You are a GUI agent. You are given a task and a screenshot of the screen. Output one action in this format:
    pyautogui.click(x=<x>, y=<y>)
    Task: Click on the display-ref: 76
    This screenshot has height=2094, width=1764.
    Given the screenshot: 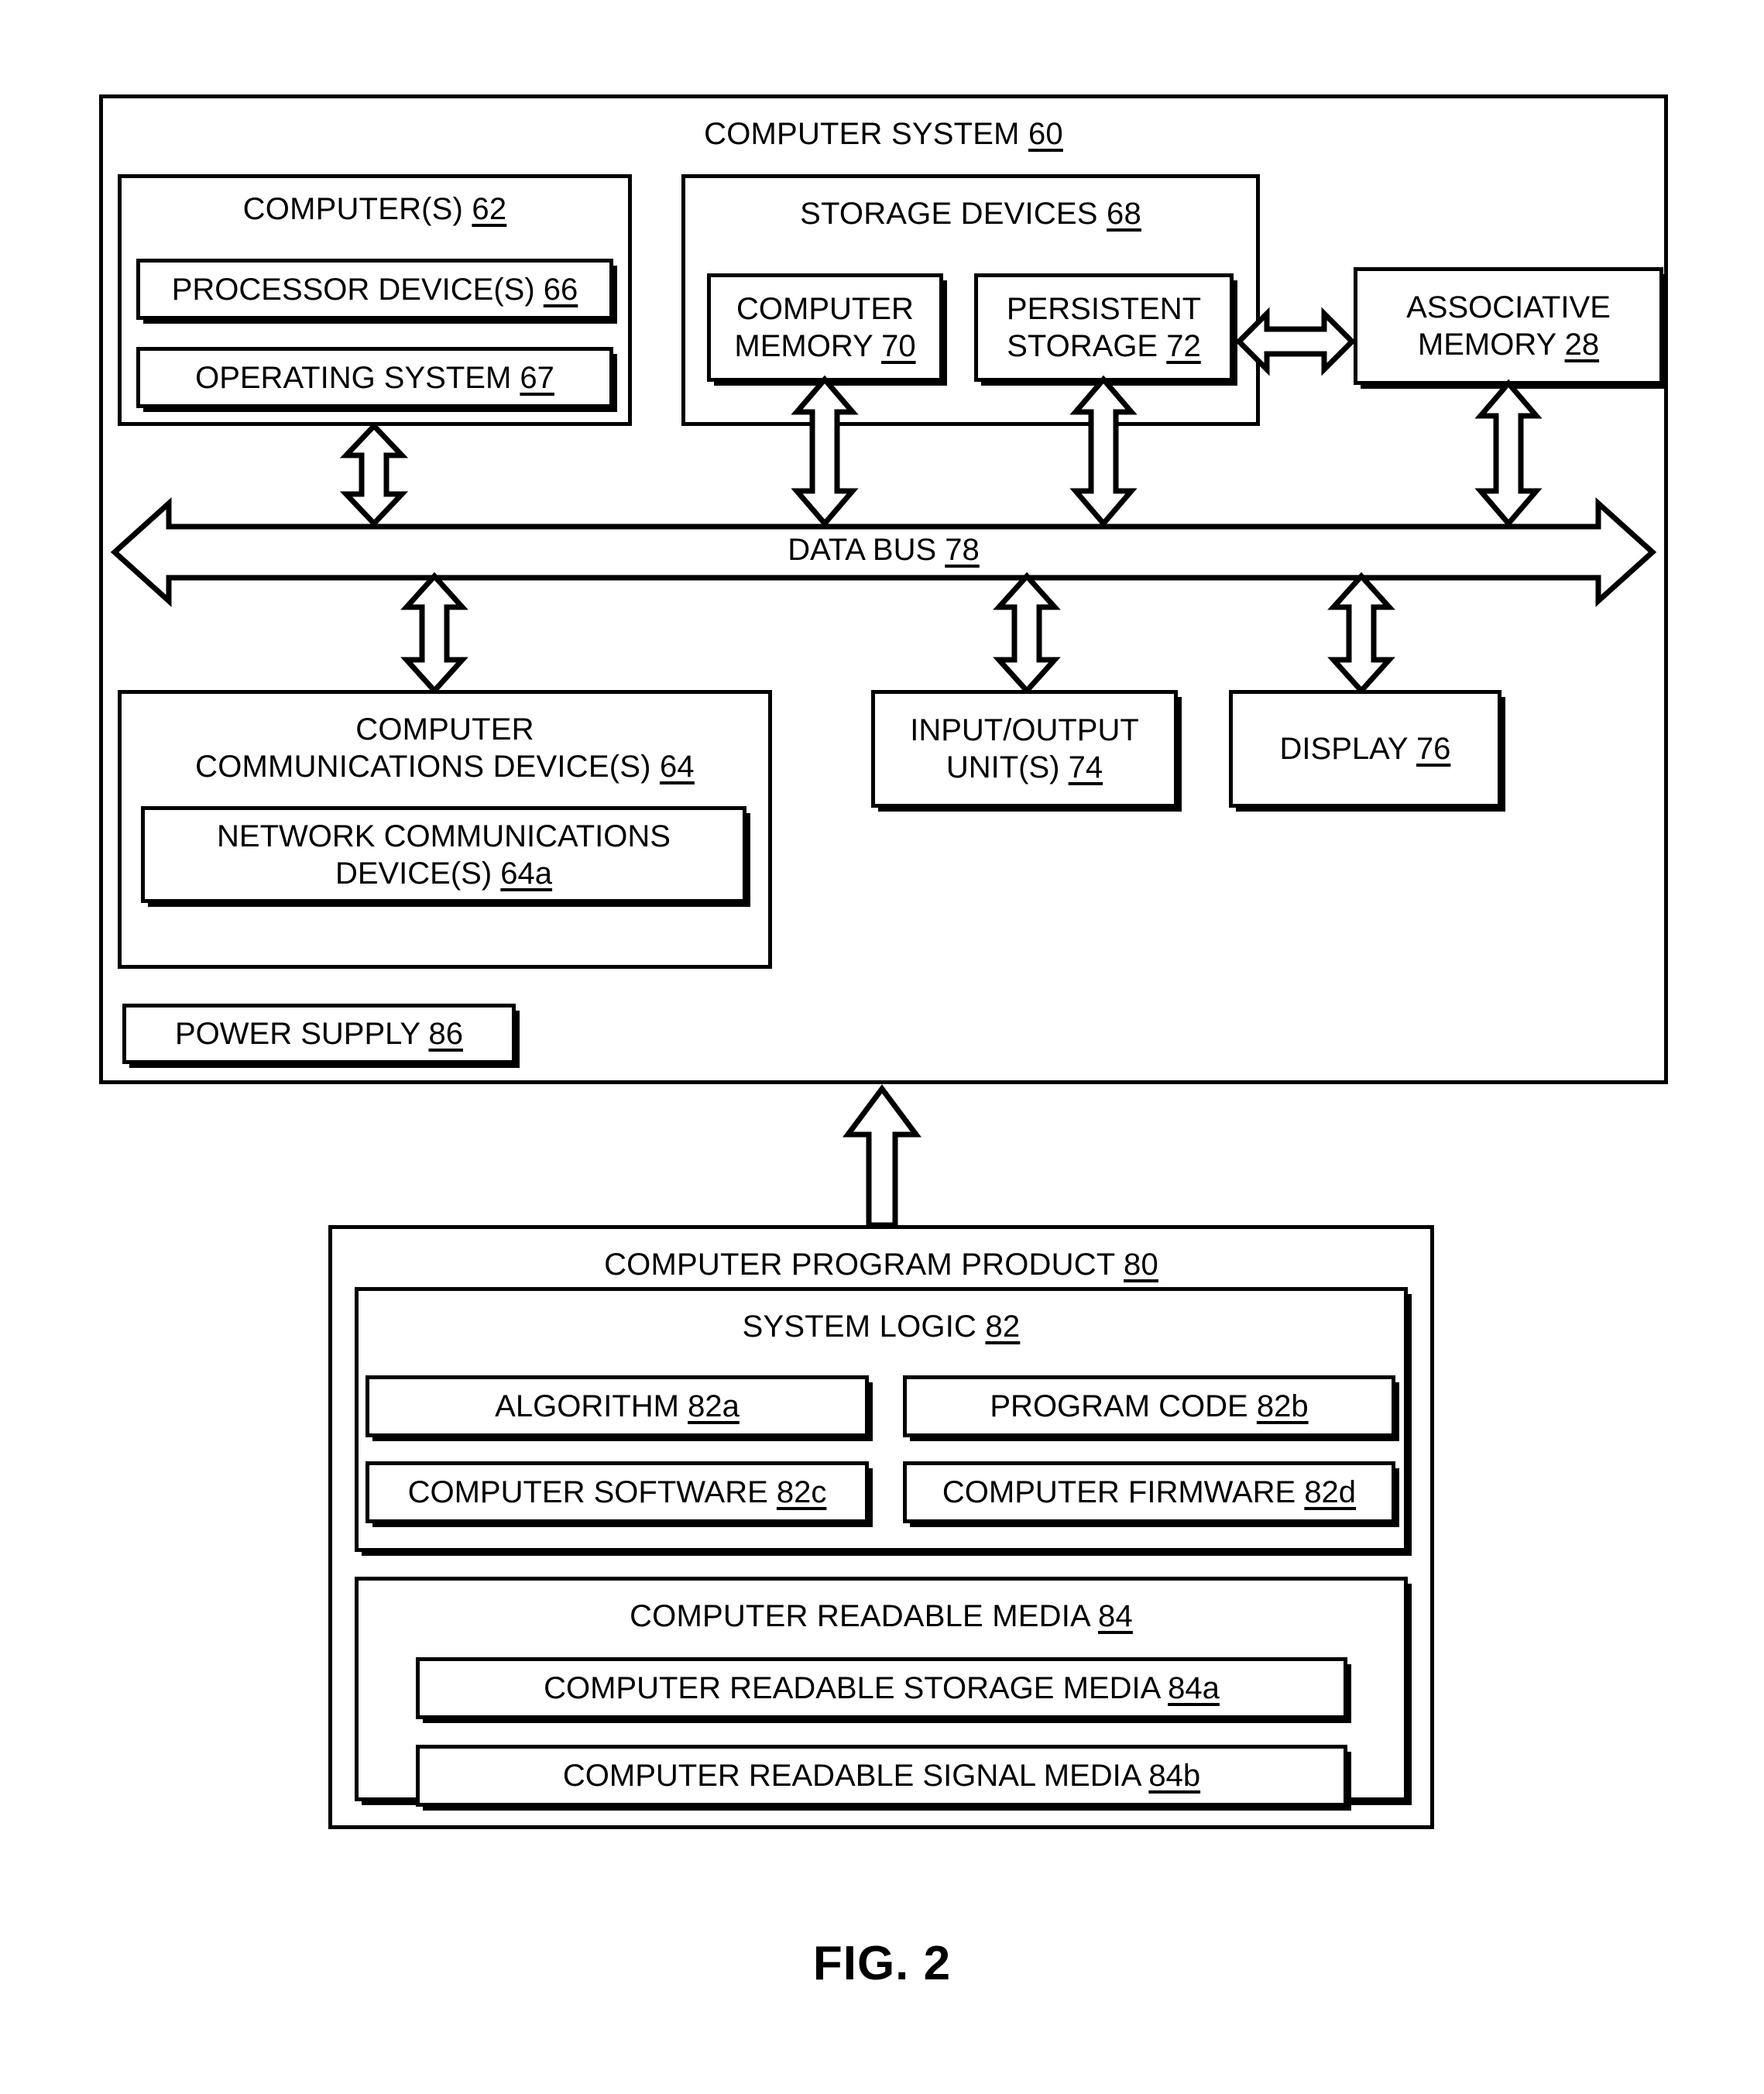 What is the action you would take?
    pyautogui.click(x=1433, y=749)
    